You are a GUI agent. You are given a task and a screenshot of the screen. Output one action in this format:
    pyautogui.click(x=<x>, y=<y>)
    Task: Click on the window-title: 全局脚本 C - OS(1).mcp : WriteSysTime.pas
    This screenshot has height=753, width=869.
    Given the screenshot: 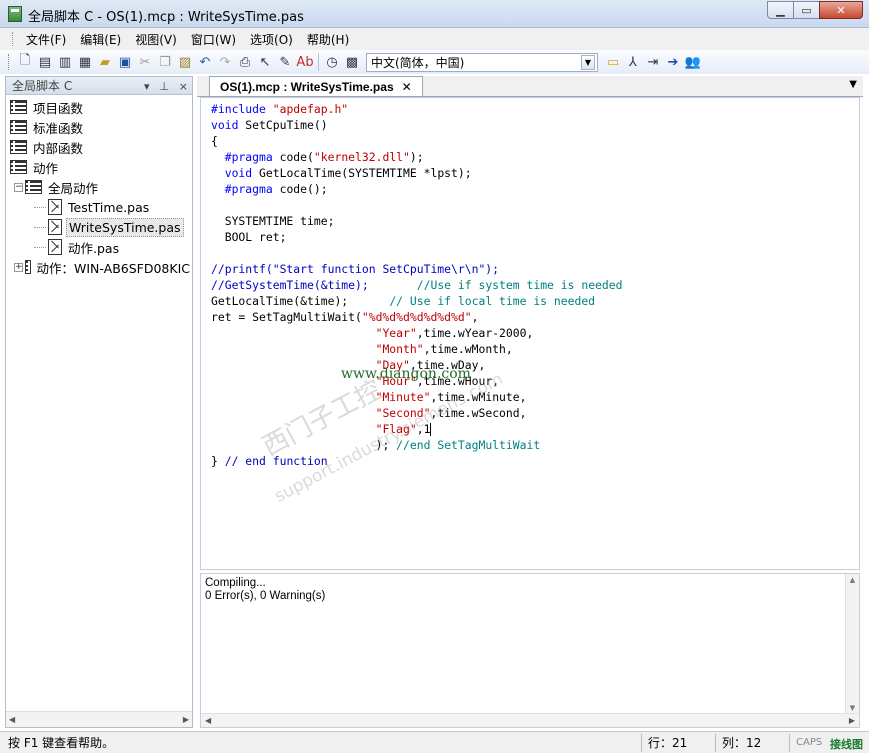 What is the action you would take?
    pyautogui.click(x=166, y=17)
    